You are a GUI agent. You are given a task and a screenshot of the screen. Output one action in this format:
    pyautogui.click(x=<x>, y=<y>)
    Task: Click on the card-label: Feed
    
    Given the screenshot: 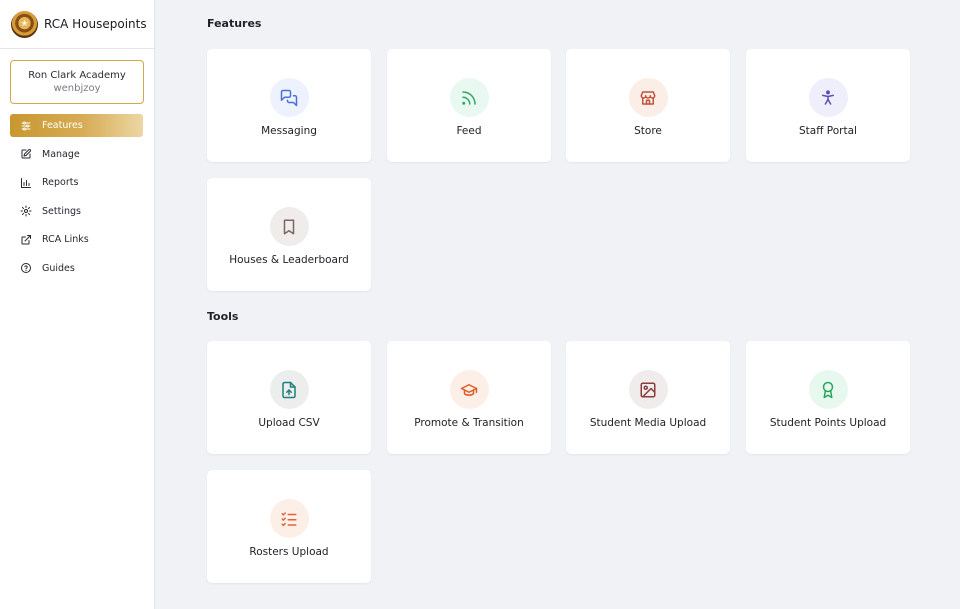 What is the action you would take?
    pyautogui.click(x=469, y=131)
    